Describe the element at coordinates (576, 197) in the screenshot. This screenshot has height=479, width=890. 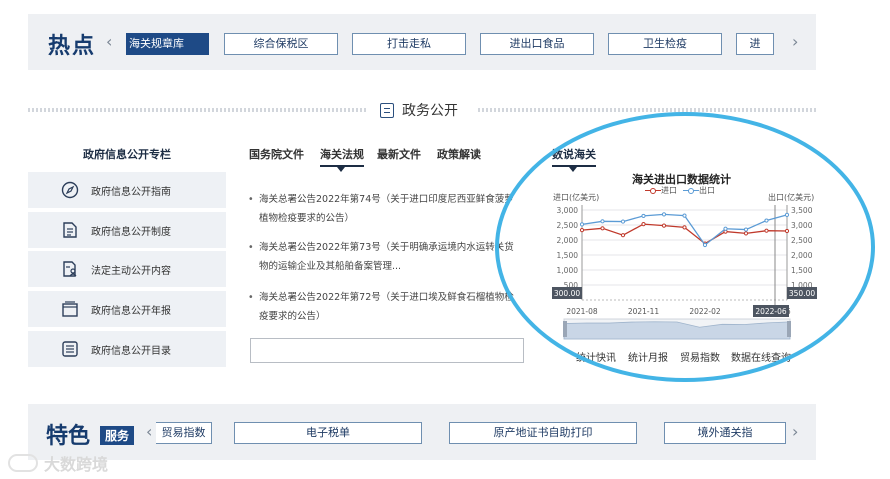
I see `y-axis-left-label: 进口(亿美元)` at that location.